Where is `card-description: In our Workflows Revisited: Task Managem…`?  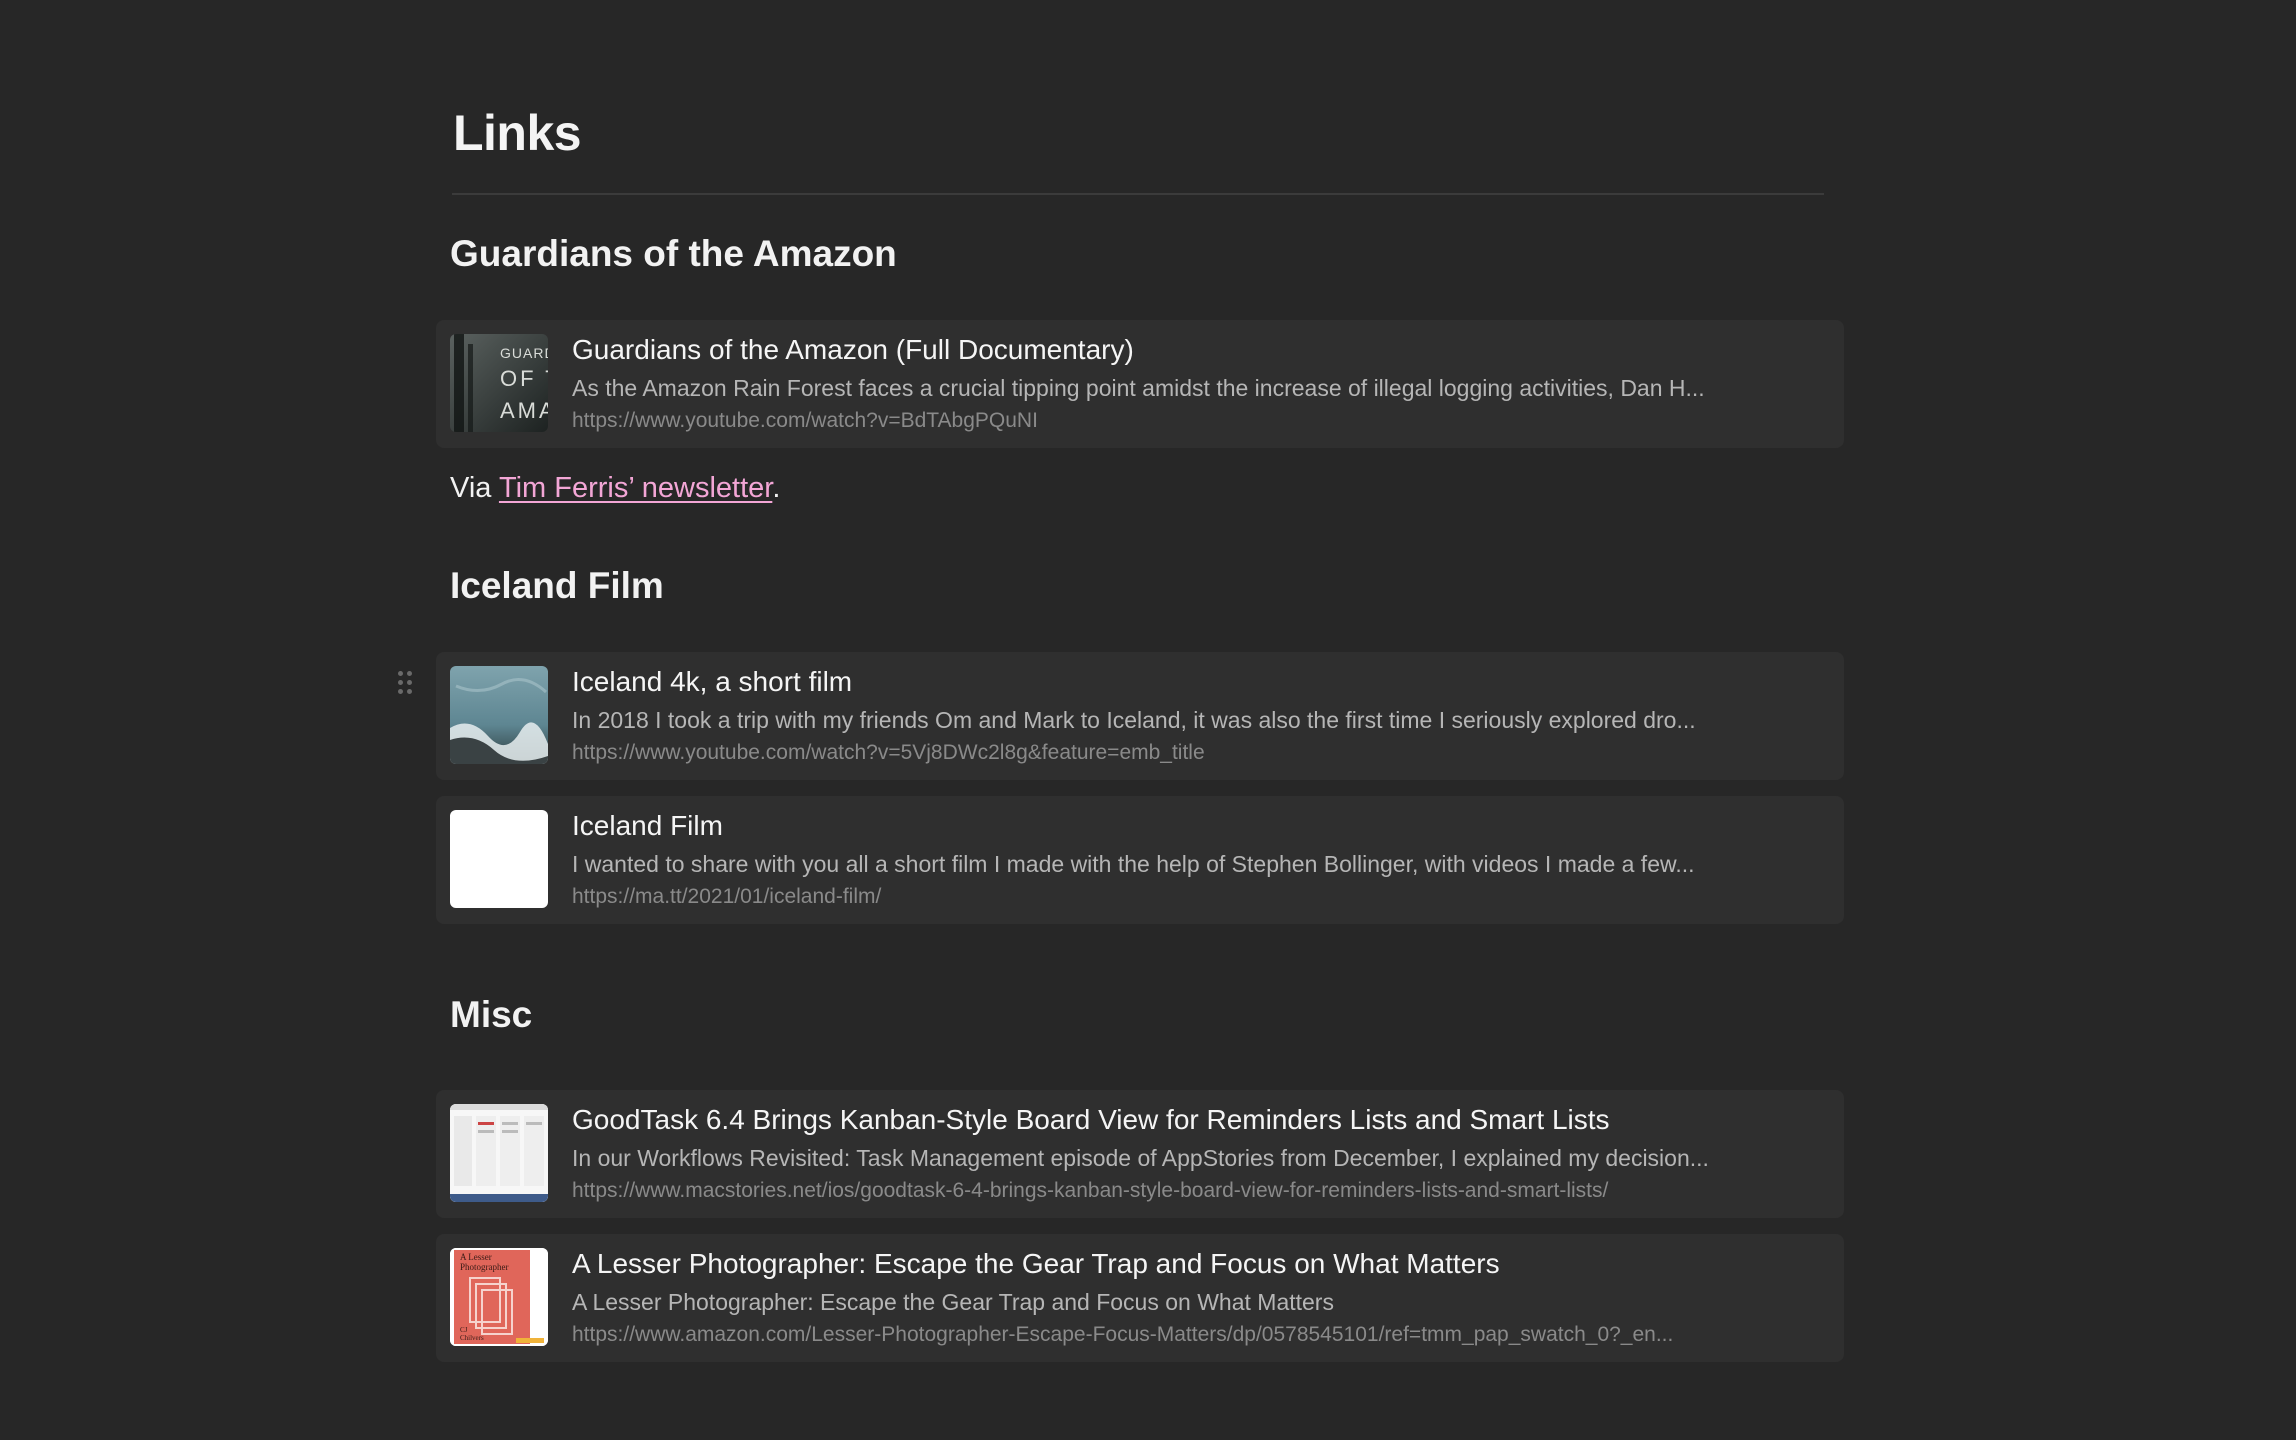 card-description: In our Workflows Revisited: Task Managem… is located at coordinates (1140, 1158).